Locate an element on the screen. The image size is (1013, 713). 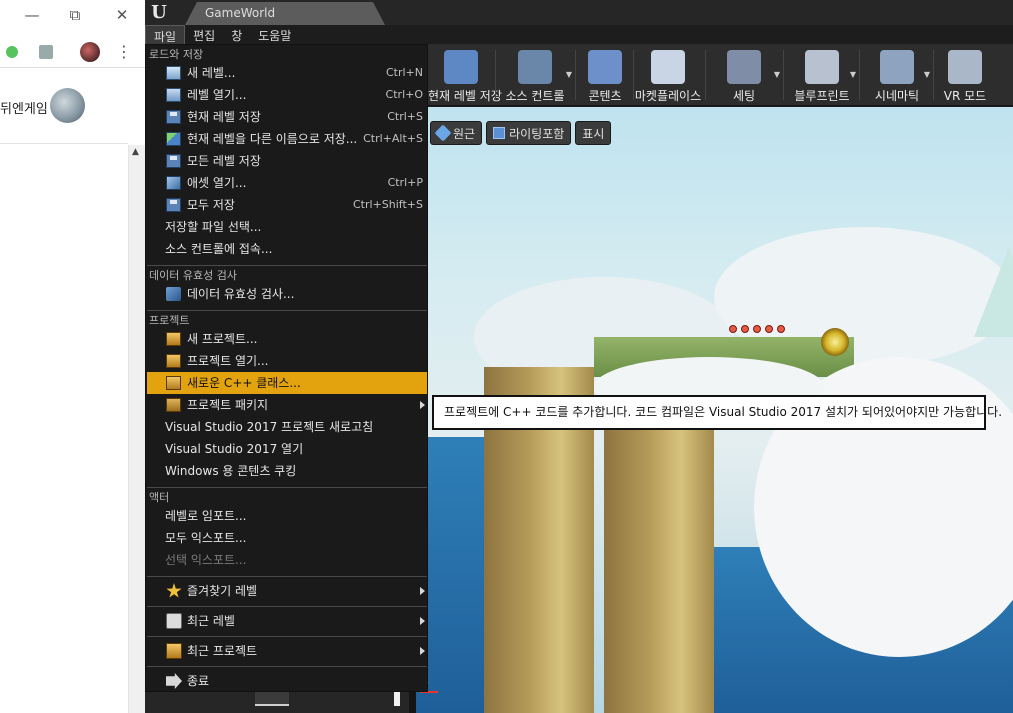
file-menu-item-label: Visual Studio 2017 프로젝트 새로고침 is located at coordinates (269, 427).